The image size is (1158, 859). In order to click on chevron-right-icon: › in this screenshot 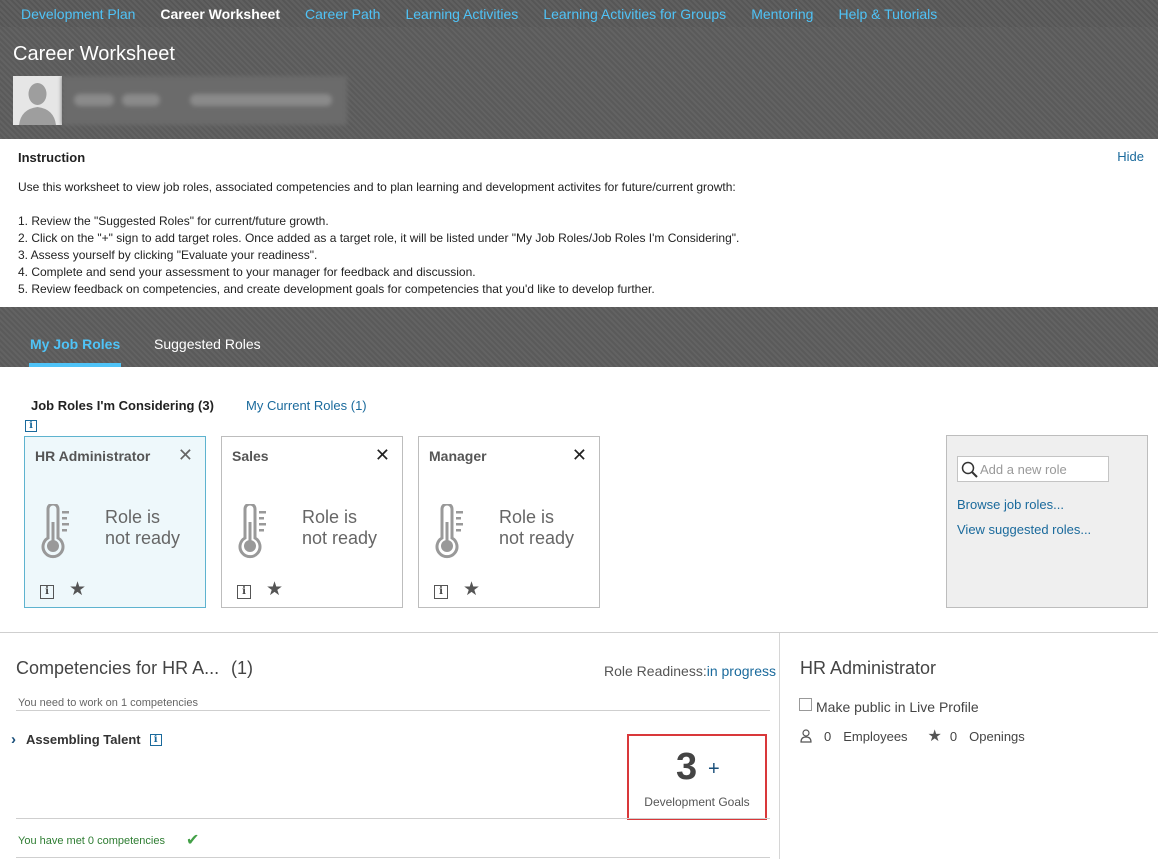, I will do `click(13, 739)`.